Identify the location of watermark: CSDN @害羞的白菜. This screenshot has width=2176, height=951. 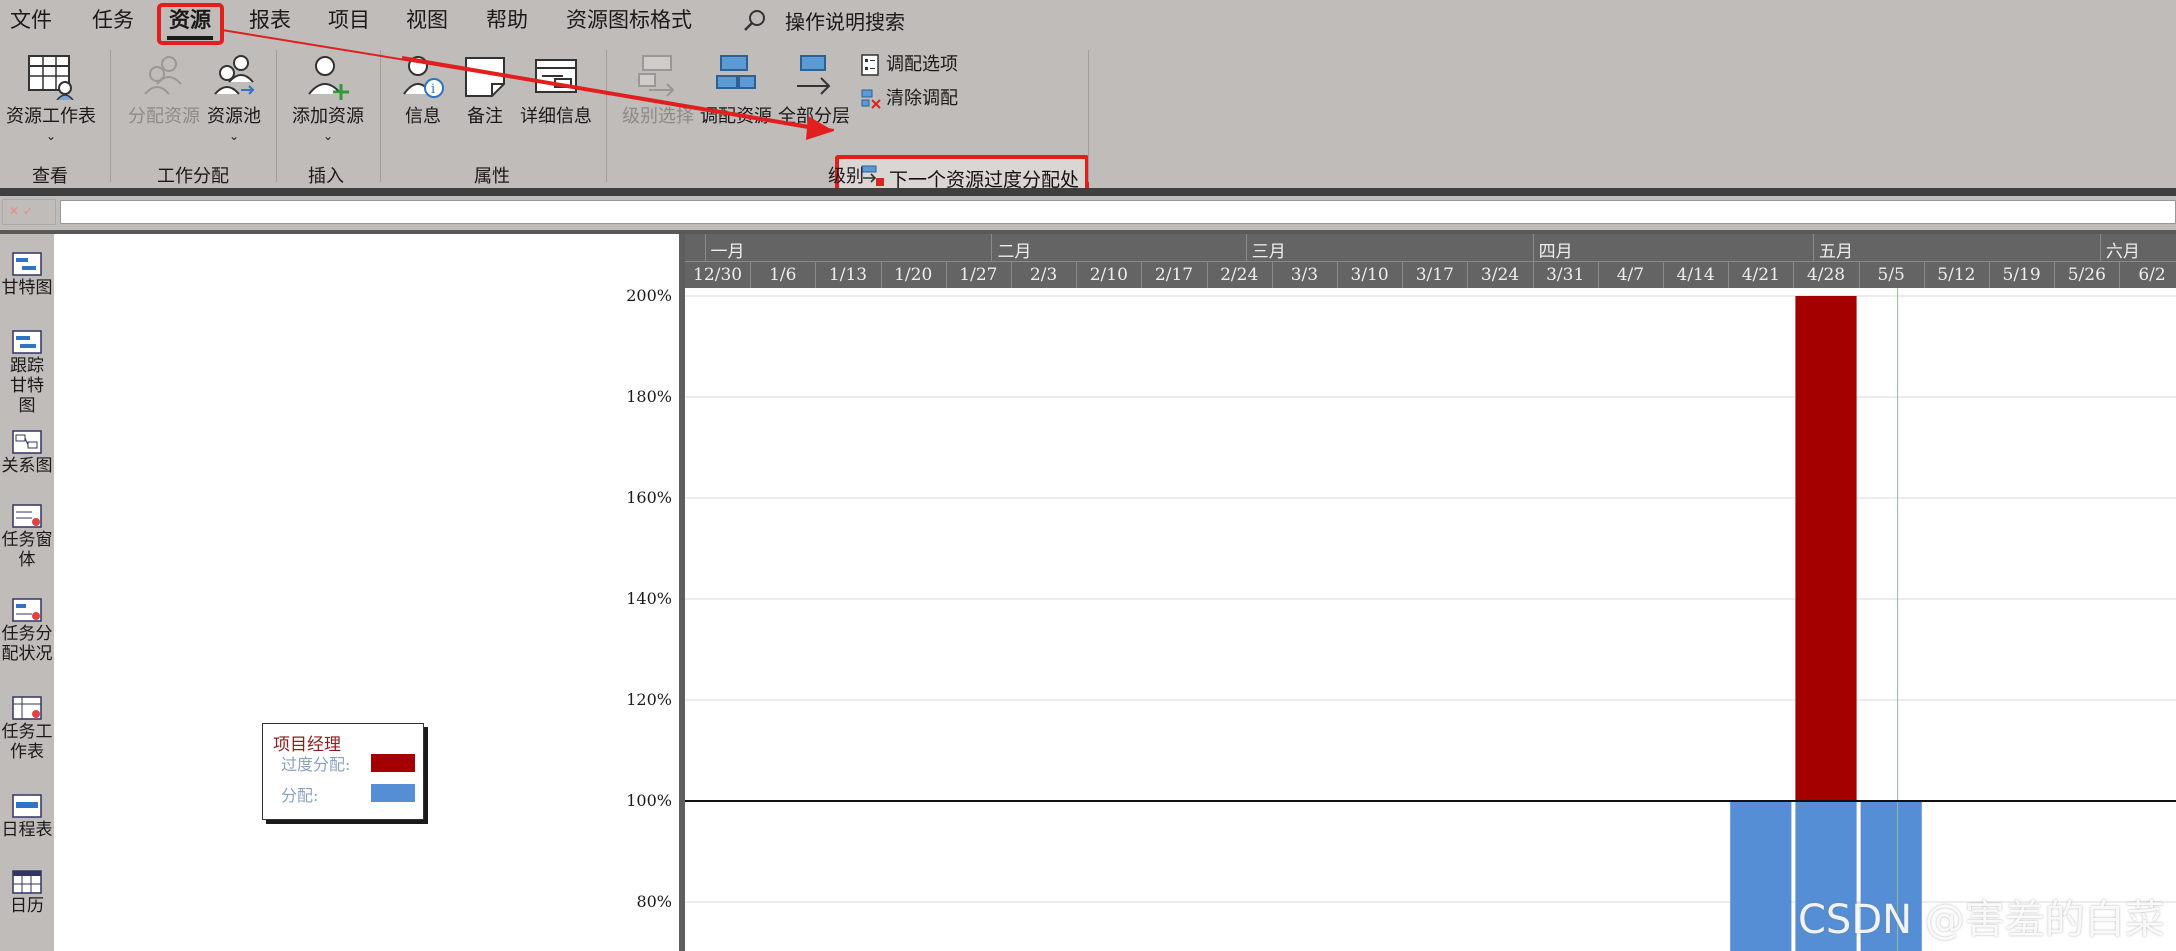
(1981, 920).